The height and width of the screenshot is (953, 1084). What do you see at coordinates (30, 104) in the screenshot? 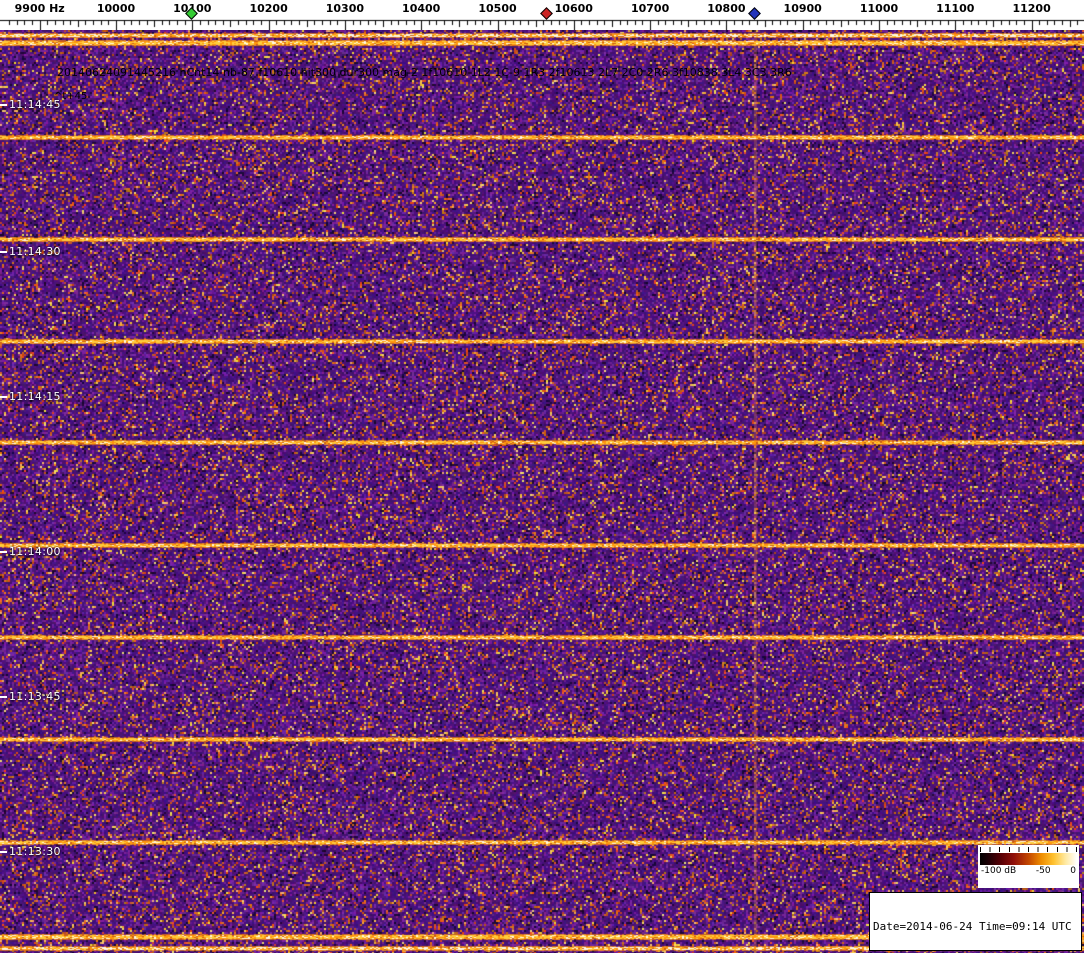
I see `time-label: 11:14:45` at bounding box center [30, 104].